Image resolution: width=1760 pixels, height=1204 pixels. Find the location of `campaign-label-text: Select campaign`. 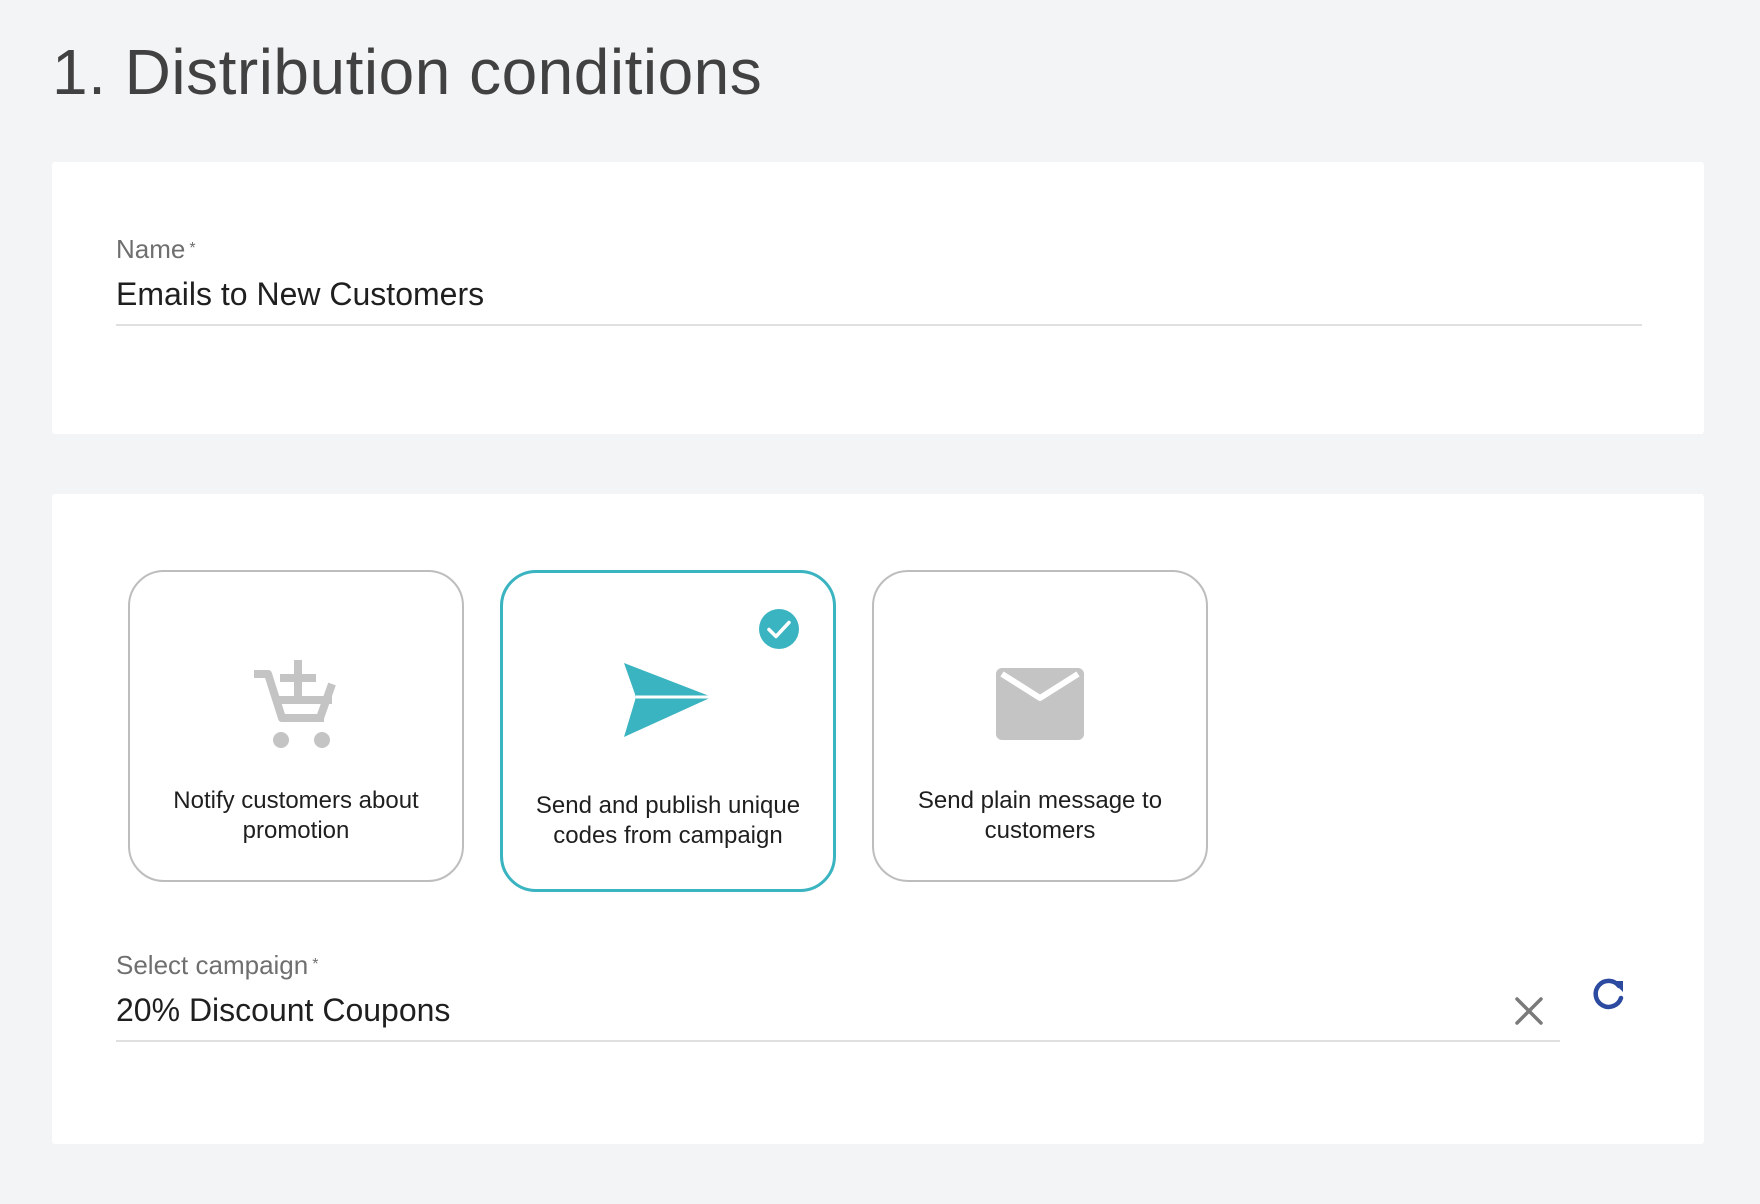

campaign-label-text: Select campaign is located at coordinates (212, 965).